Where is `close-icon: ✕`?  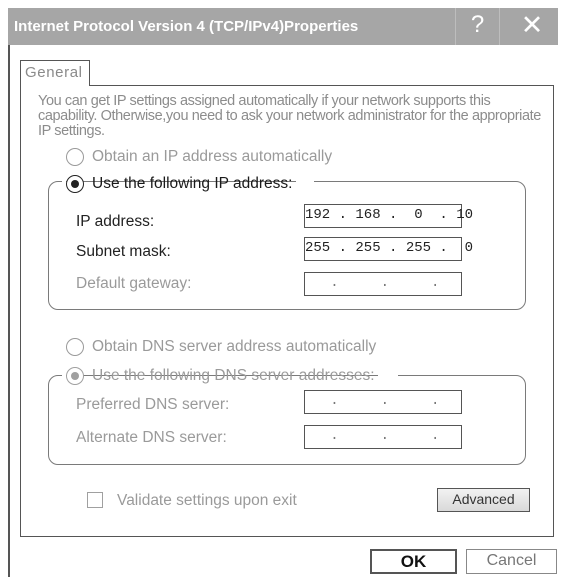
close-icon: ✕ is located at coordinates (532, 25).